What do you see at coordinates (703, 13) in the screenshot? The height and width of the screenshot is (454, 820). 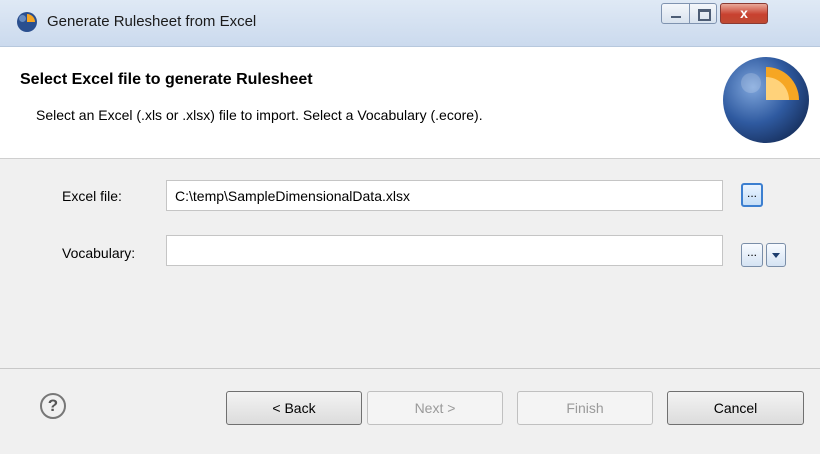 I see `maximize-button` at bounding box center [703, 13].